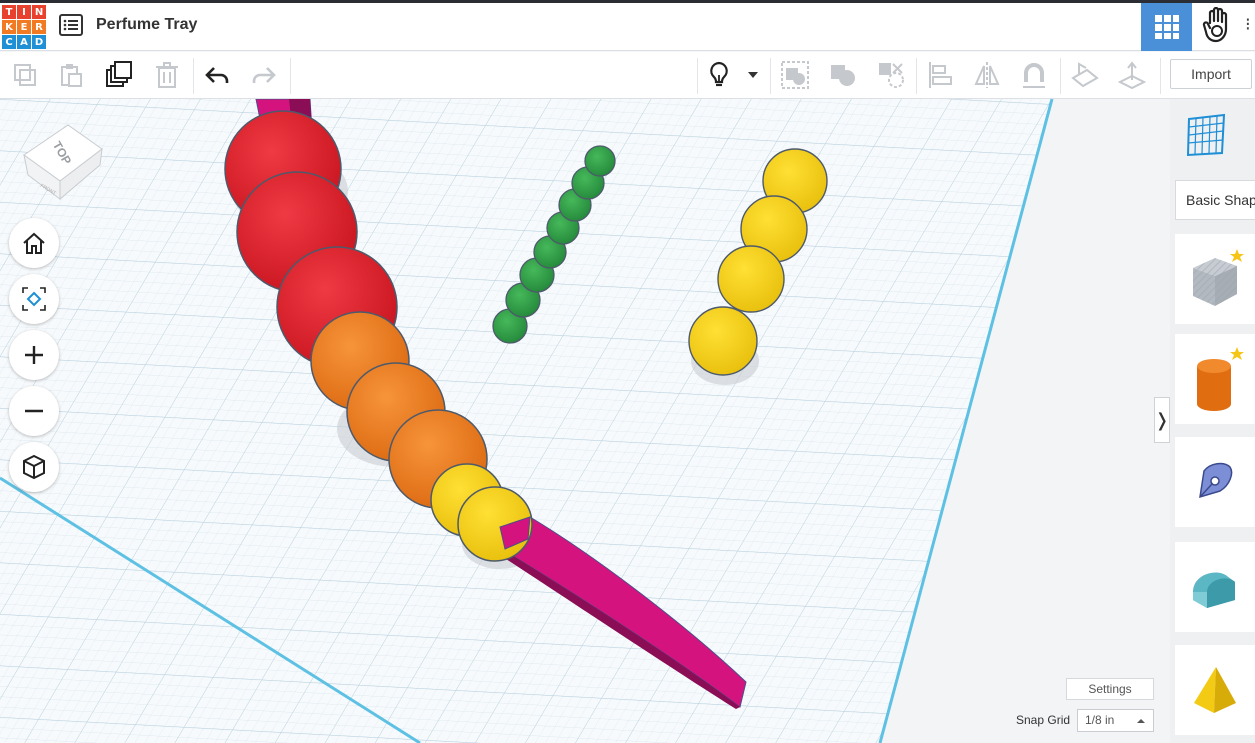  I want to click on view-cube: TOP FRONT, so click(63, 160).